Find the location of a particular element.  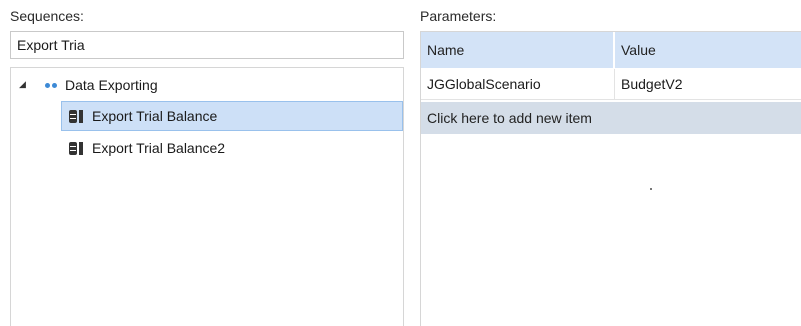

grid-header: Name Value is located at coordinates (611, 50).